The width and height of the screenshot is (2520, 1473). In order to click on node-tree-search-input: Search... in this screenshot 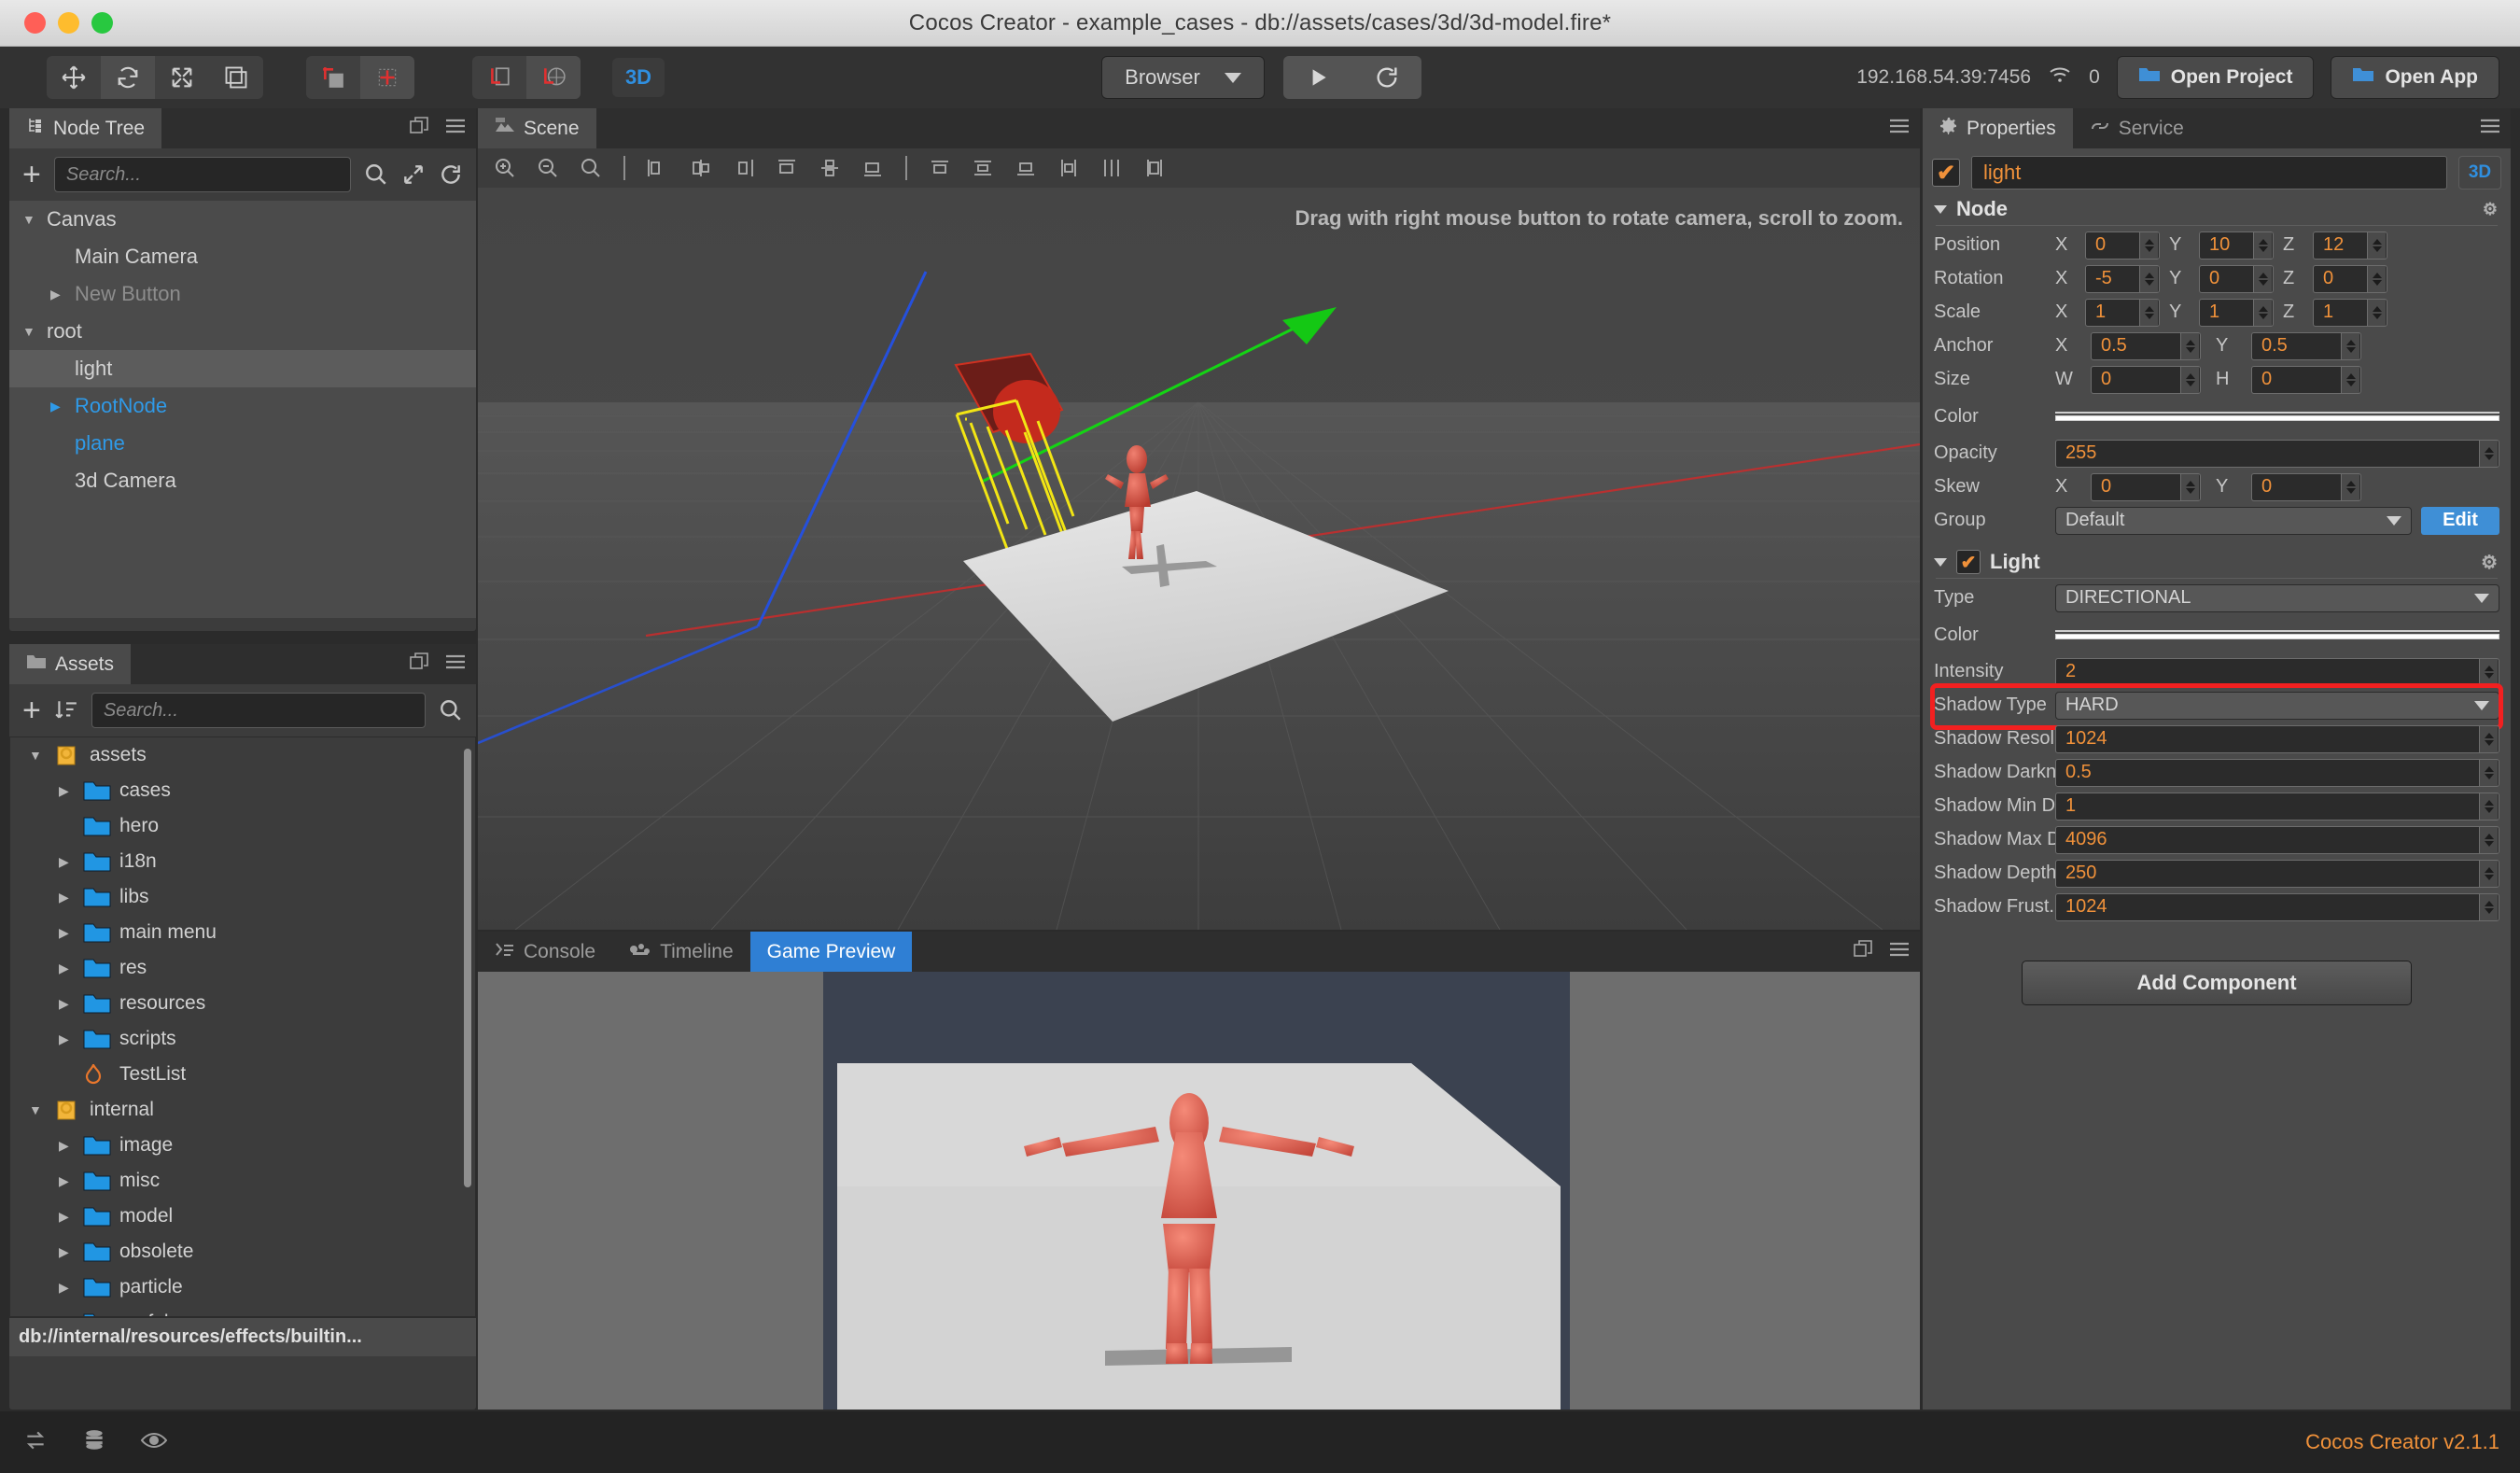, I will do `click(202, 174)`.